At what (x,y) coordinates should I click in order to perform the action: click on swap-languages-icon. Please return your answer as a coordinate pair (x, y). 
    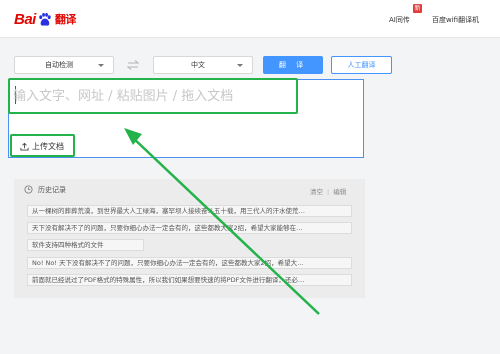
    Looking at the image, I should click on (133, 65).